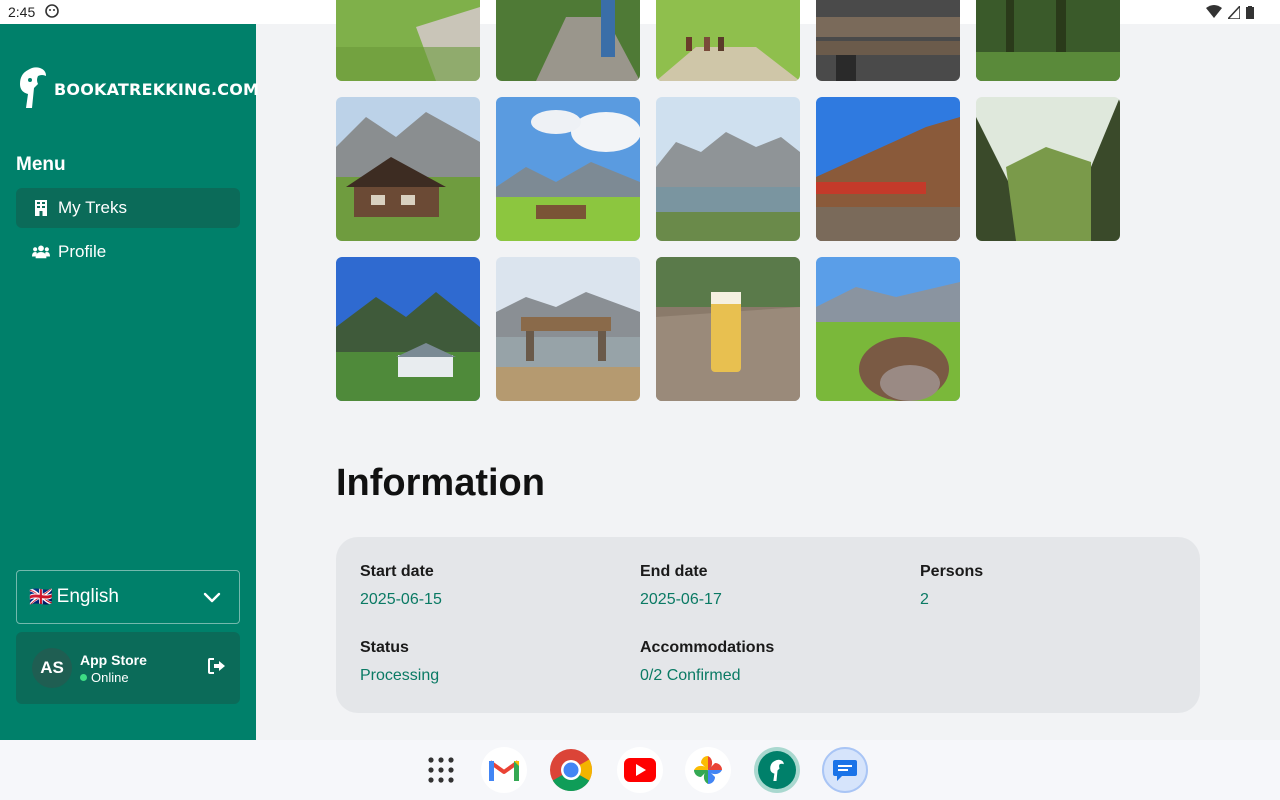 This screenshot has height=800, width=1280. I want to click on user-status: Online, so click(104, 677).